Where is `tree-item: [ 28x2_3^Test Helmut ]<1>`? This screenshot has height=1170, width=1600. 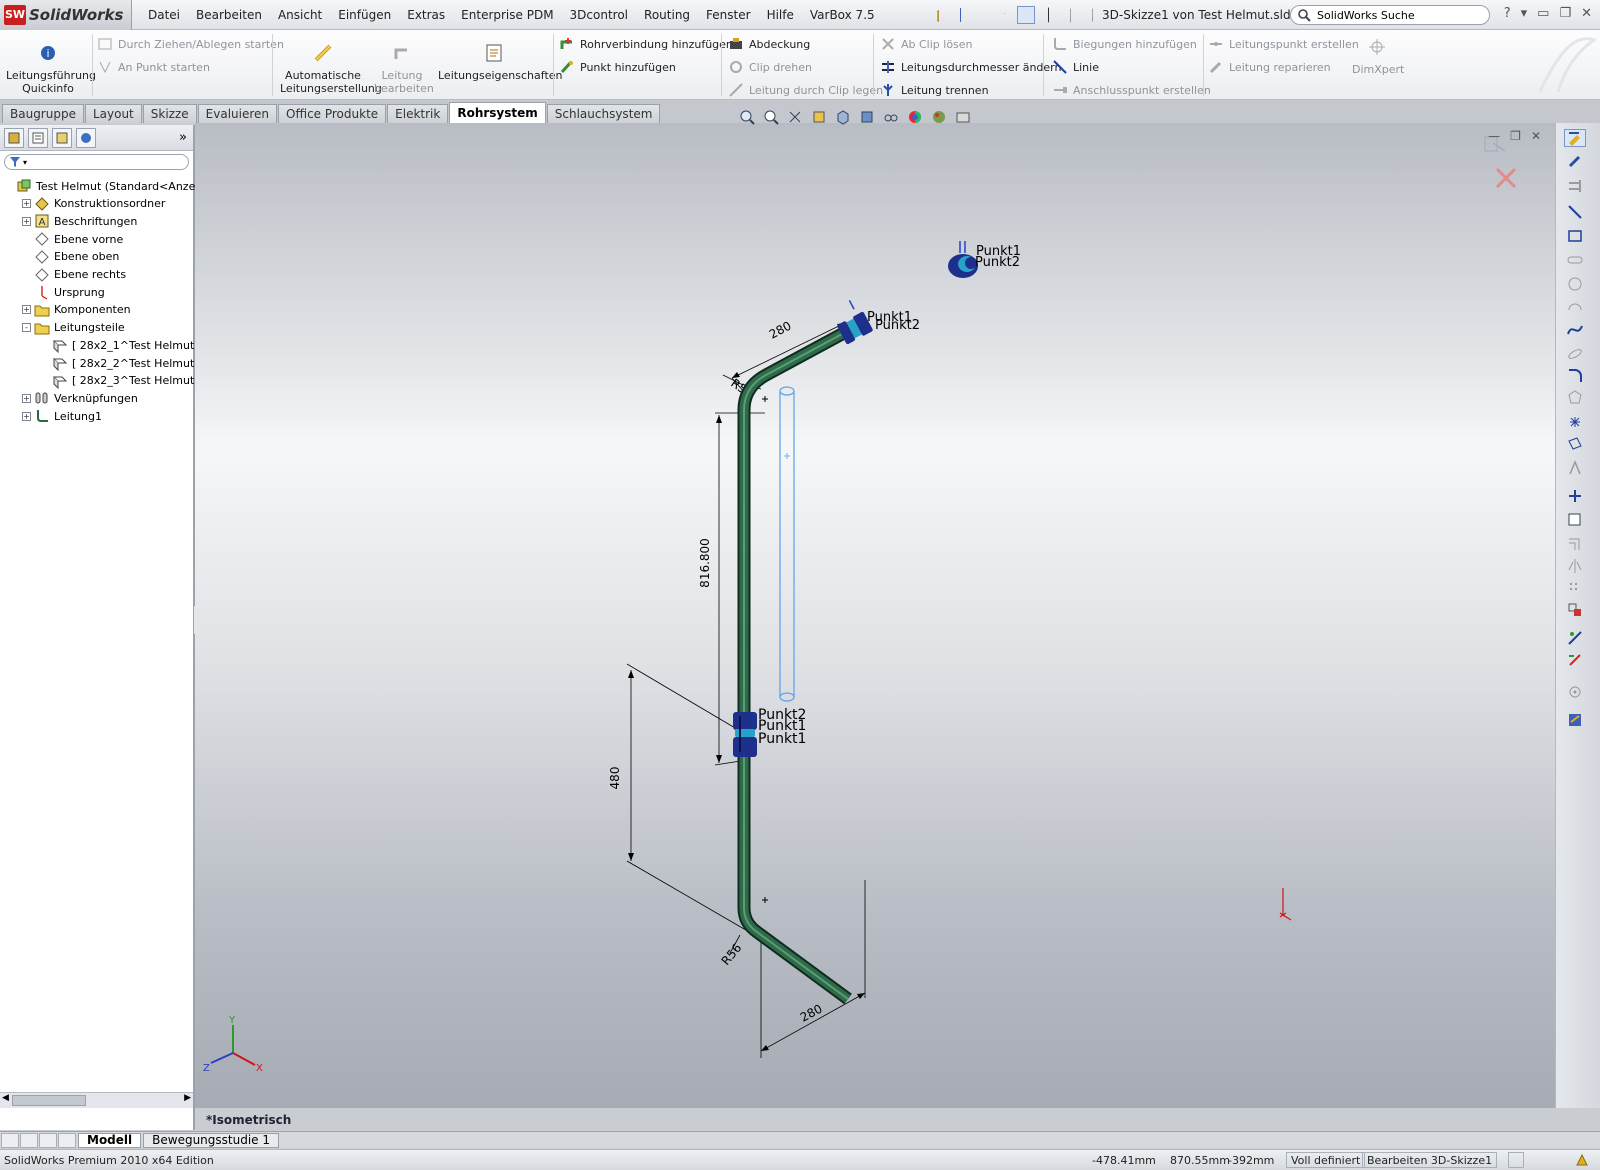
tree-item: [ 28x2_3^Test Helmut ]<1> is located at coordinates (113, 381).